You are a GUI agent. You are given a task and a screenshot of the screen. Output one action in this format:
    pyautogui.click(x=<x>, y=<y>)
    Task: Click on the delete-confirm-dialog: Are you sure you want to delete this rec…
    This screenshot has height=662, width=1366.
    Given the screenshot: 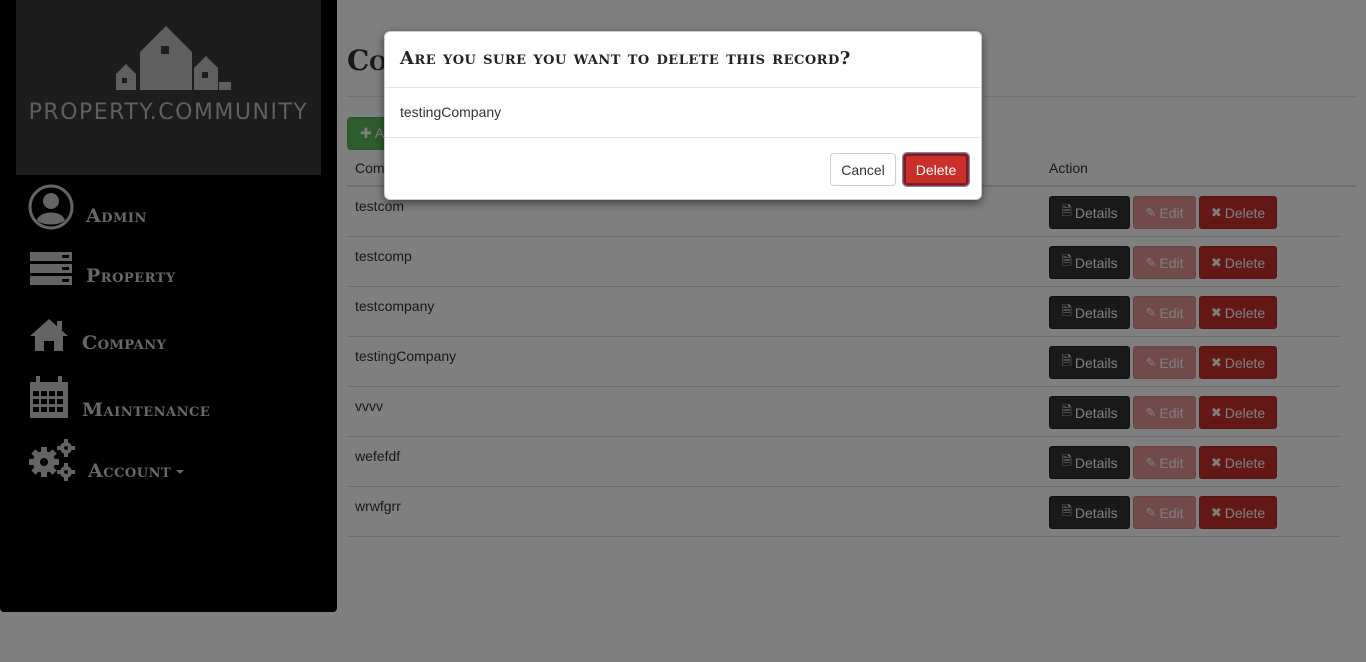 What is the action you would take?
    pyautogui.click(x=683, y=115)
    